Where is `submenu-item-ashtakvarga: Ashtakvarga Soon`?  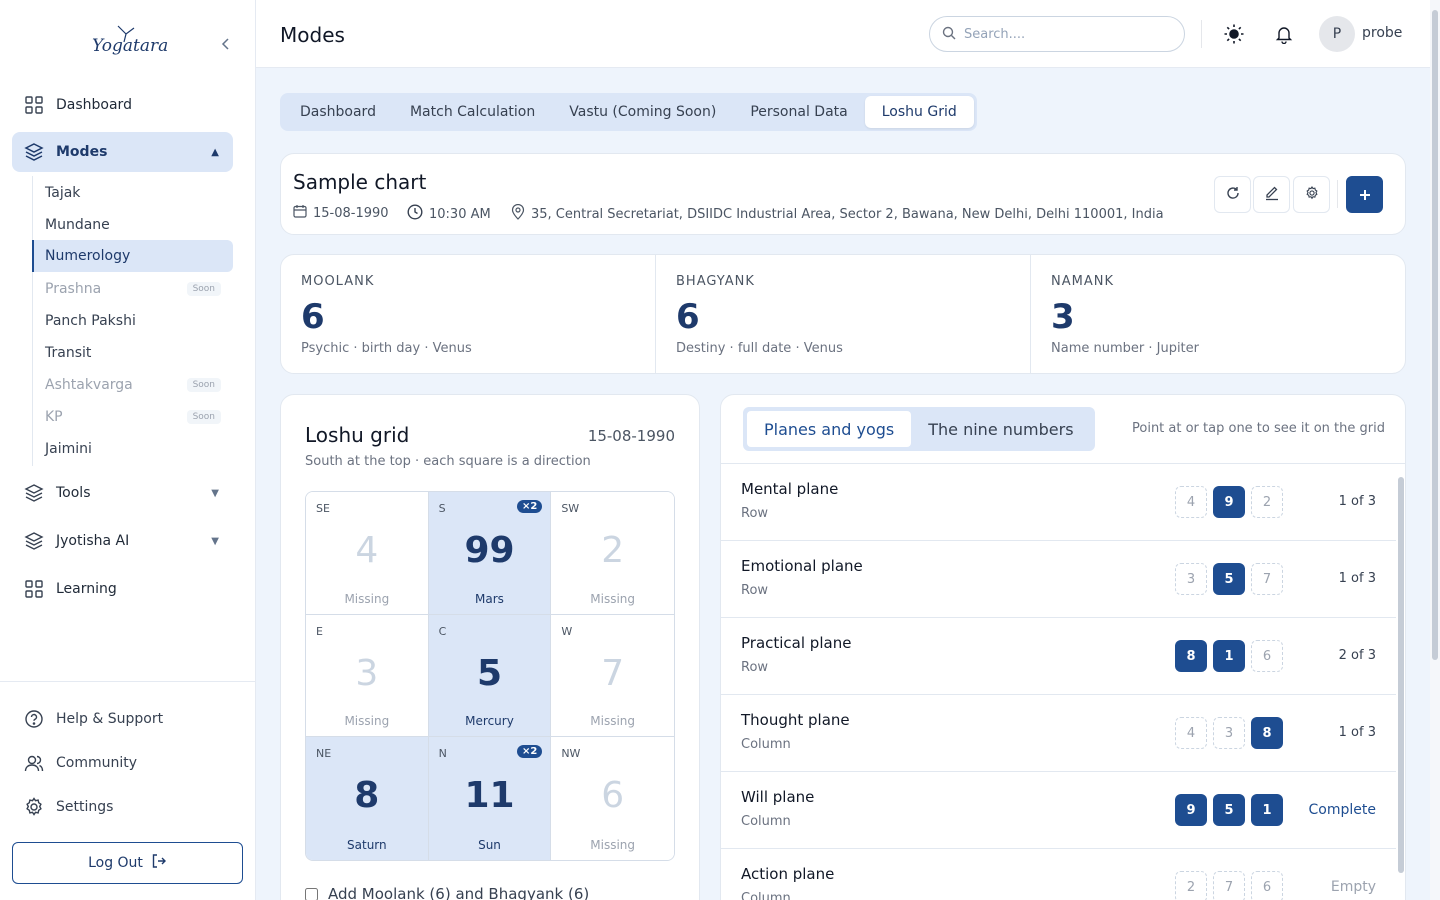
submenu-item-ashtakvarga: Ashtakvarga Soon is located at coordinates (132, 385).